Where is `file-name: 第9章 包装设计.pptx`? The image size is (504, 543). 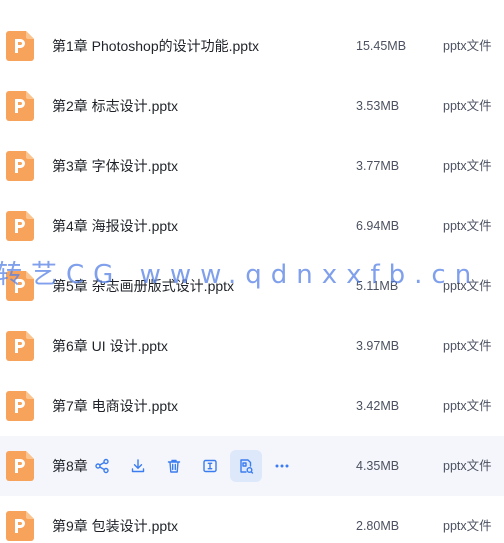
file-name: 第9章 包装设计.pptx is located at coordinates (115, 519).